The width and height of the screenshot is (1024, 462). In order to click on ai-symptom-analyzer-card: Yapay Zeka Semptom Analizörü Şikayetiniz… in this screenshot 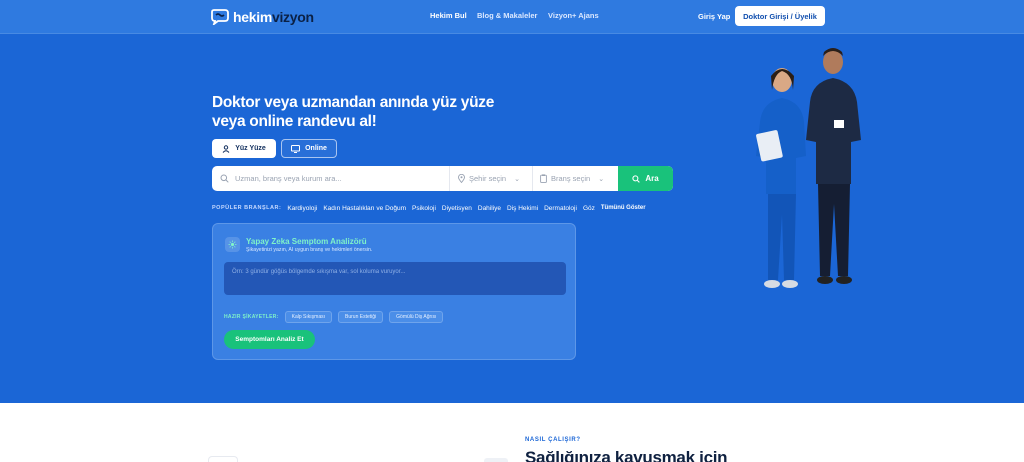, I will do `click(394, 291)`.